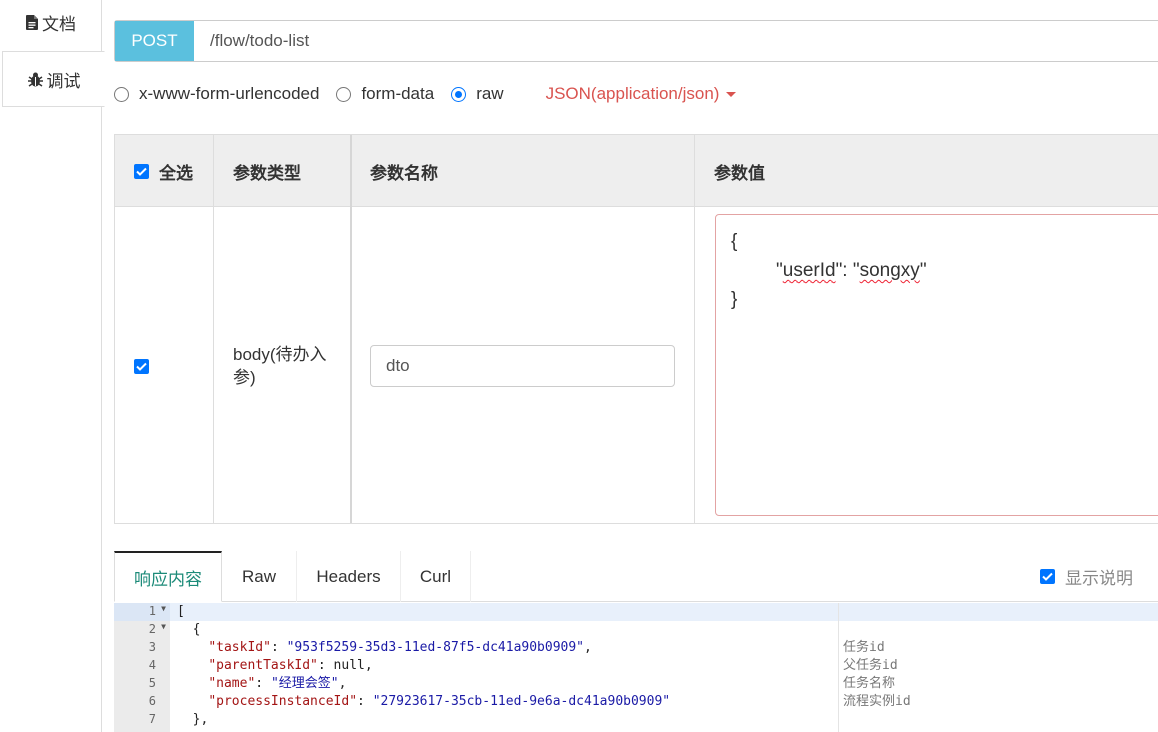 Image resolution: width=1158 pixels, height=732 pixels. What do you see at coordinates (398, 93) in the screenshot?
I see `radio-form-data-label: form-data` at bounding box center [398, 93].